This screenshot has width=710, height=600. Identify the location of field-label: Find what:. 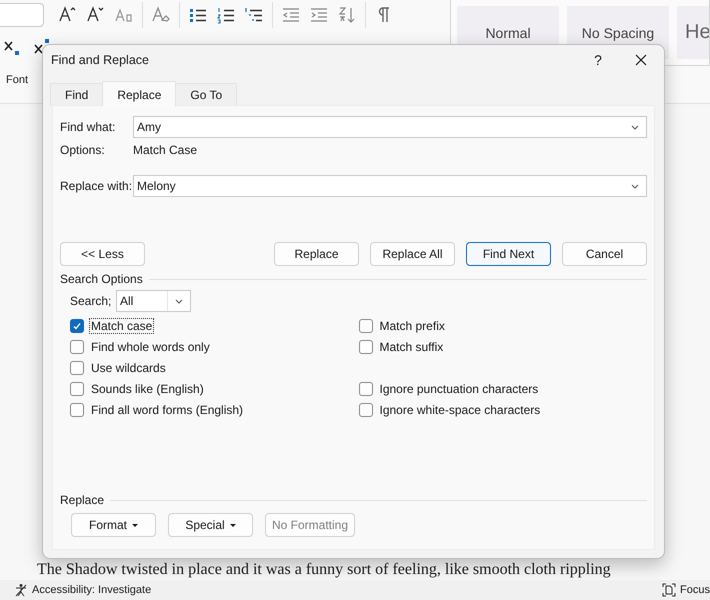
(88, 127).